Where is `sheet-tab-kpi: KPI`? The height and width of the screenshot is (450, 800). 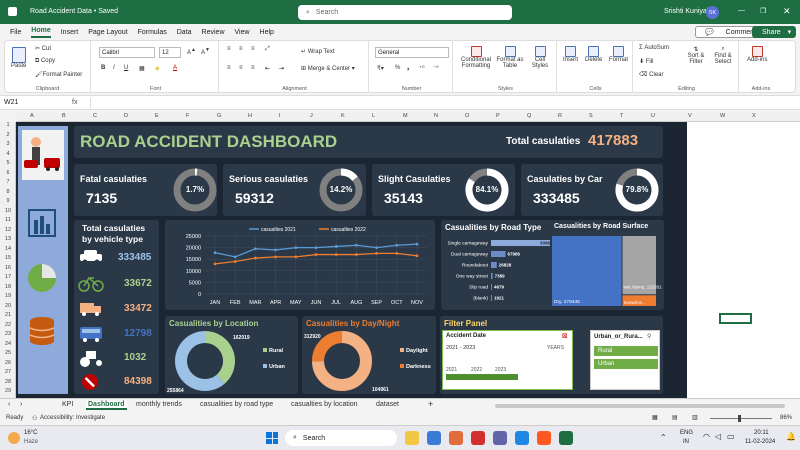 sheet-tab-kpi: KPI is located at coordinates (67, 404).